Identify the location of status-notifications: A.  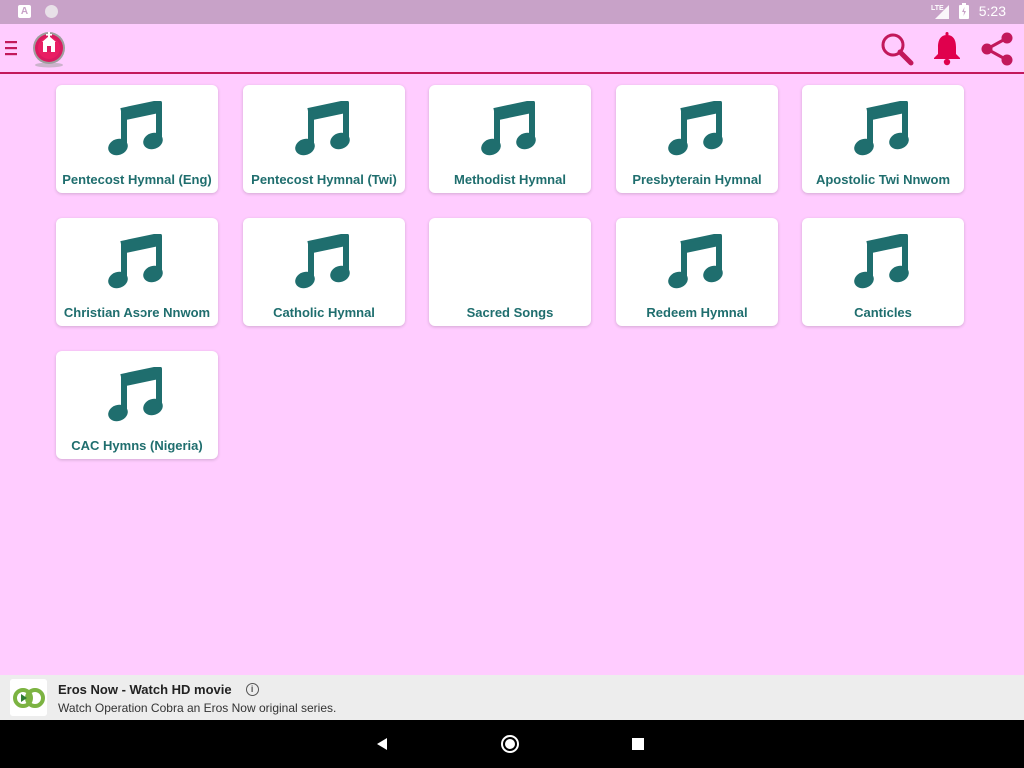
(38, 11).